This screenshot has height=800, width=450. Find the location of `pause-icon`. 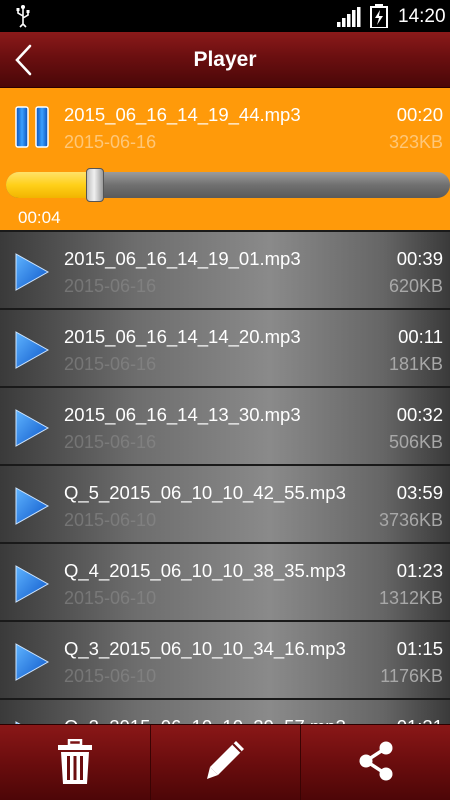

pause-icon is located at coordinates (32, 127).